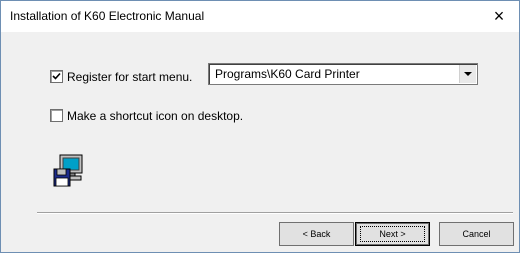  I want to click on desktop-shortcut-label: Make a shortcut icon on desktop., so click(155, 116).